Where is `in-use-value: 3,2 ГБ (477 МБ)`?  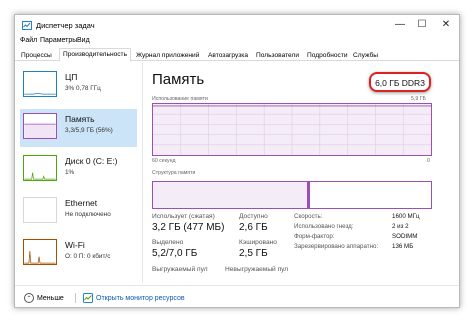 in-use-value: 3,2 ГБ (477 МБ) is located at coordinates (188, 227).